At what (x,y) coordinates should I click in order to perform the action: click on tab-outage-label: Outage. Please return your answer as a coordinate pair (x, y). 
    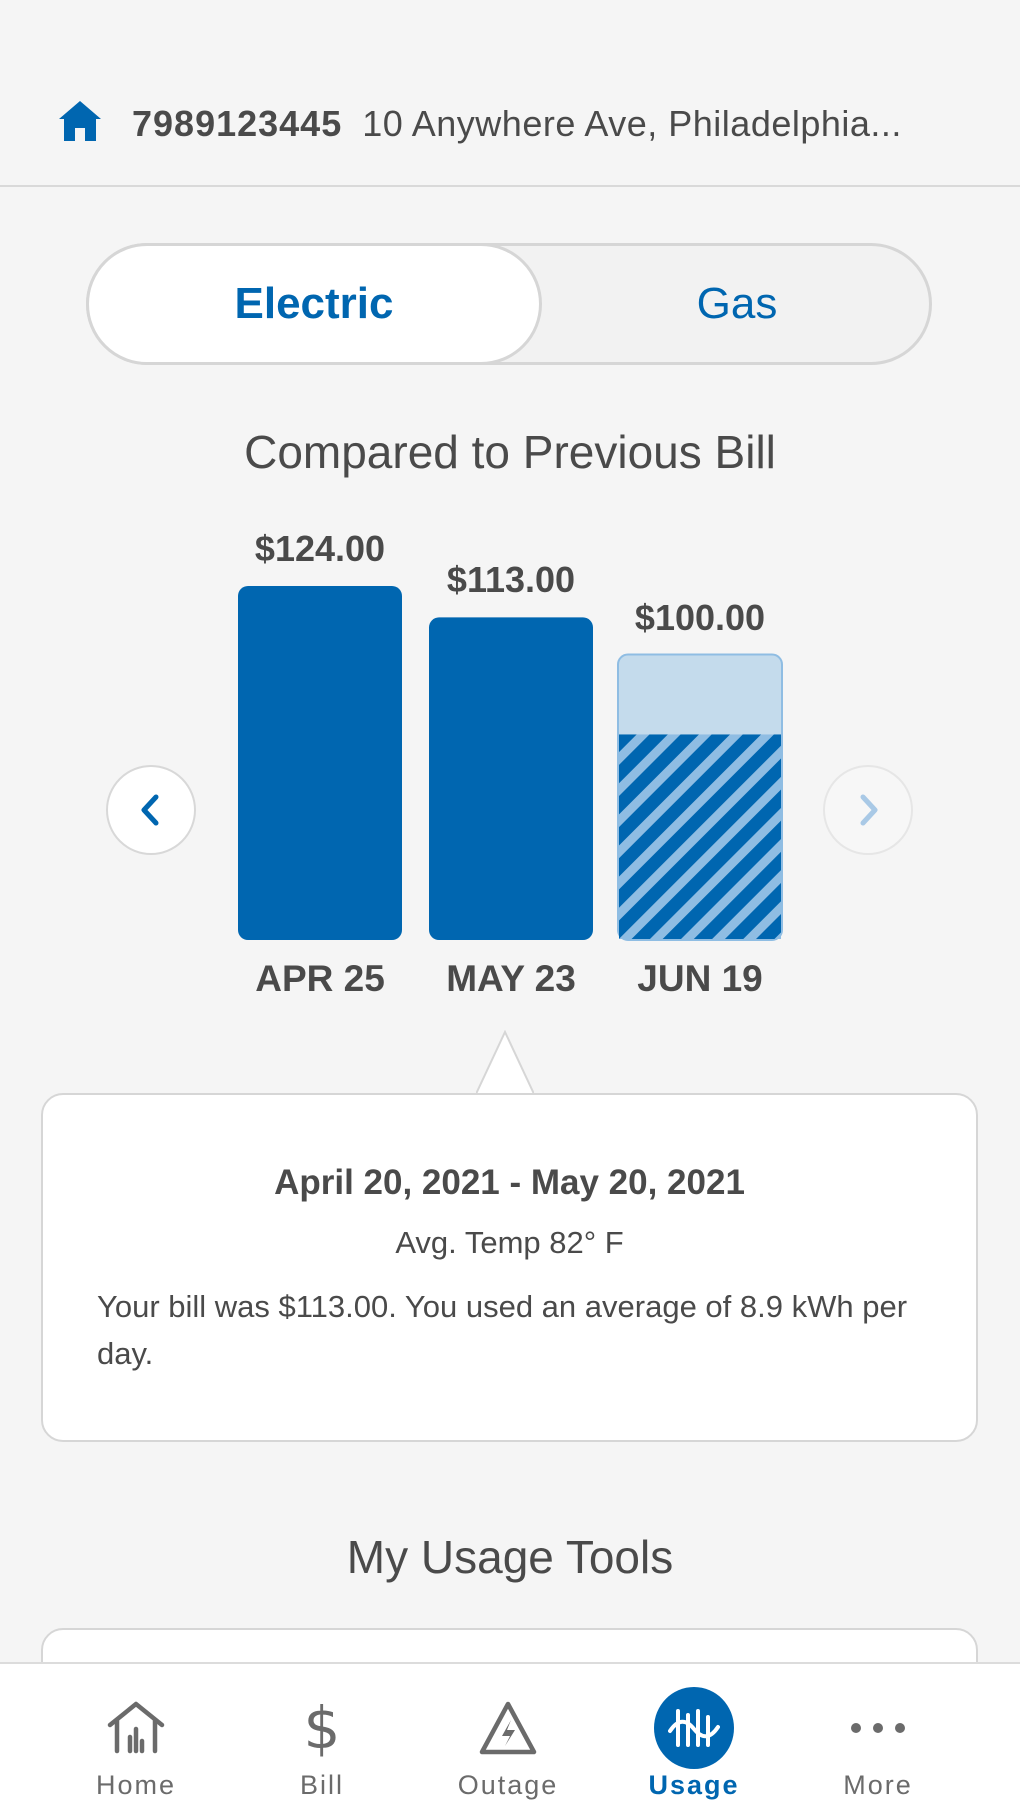
    Looking at the image, I should click on (508, 1785).